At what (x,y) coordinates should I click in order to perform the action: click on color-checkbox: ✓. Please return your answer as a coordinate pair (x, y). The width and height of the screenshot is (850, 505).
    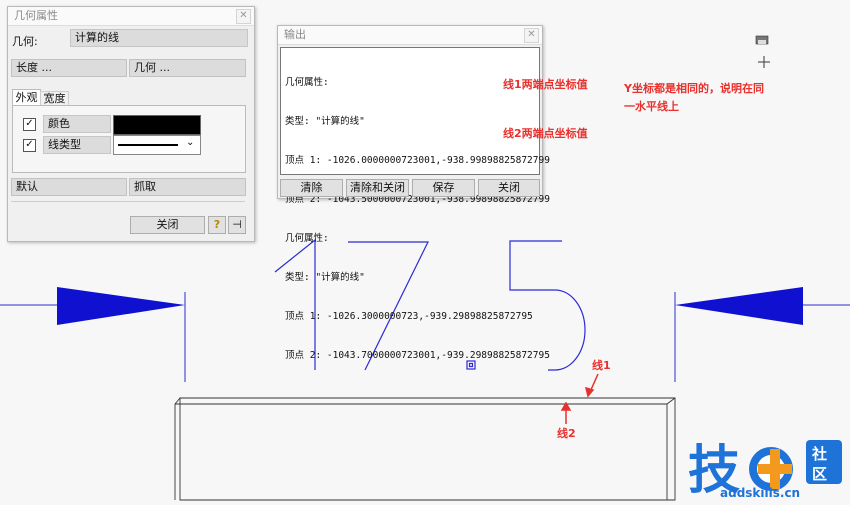
    Looking at the image, I should click on (29, 124).